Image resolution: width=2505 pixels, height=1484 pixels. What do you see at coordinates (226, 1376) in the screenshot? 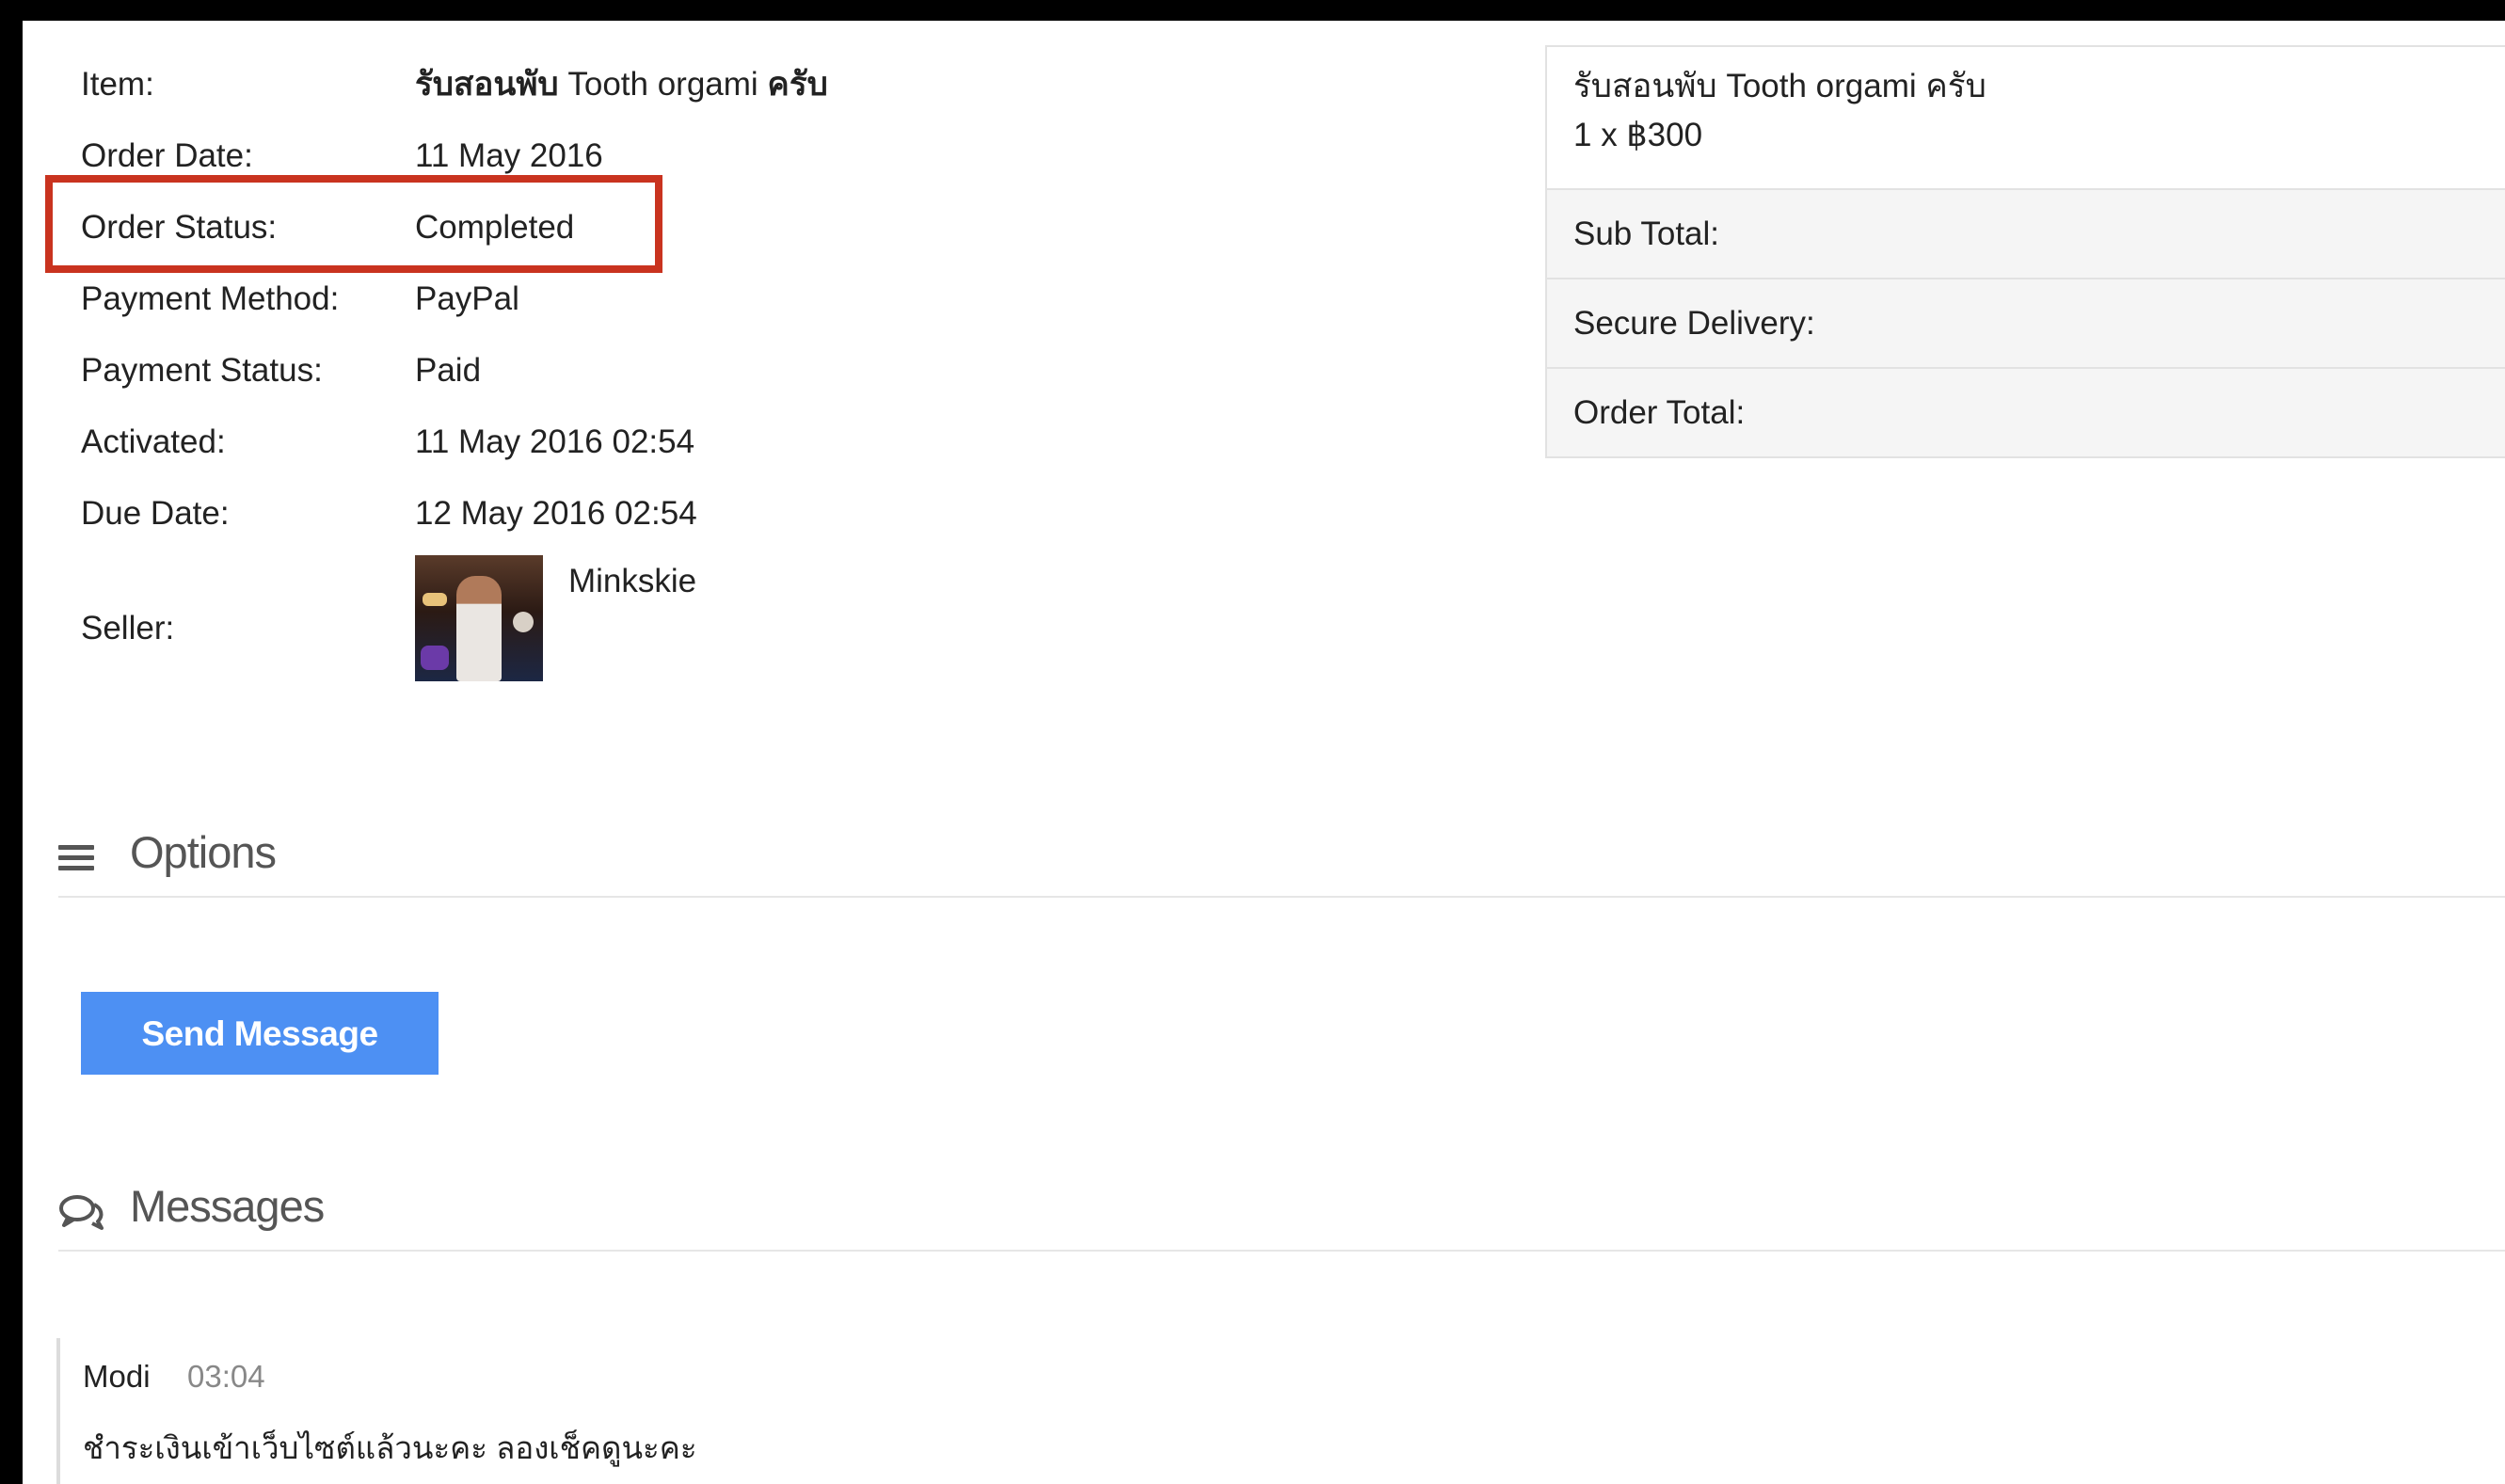
I see `message-time: 03:04` at bounding box center [226, 1376].